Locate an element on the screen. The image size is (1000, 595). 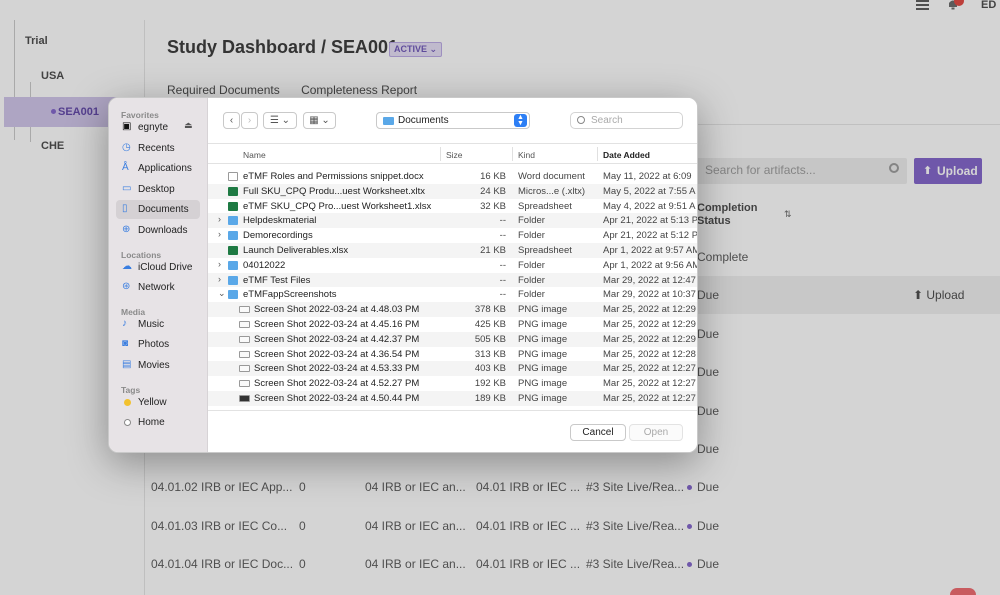
file-row: › 04012022 -- Folder Apr 1, 2022 at 9:56 AM is located at coordinates (453, 265).